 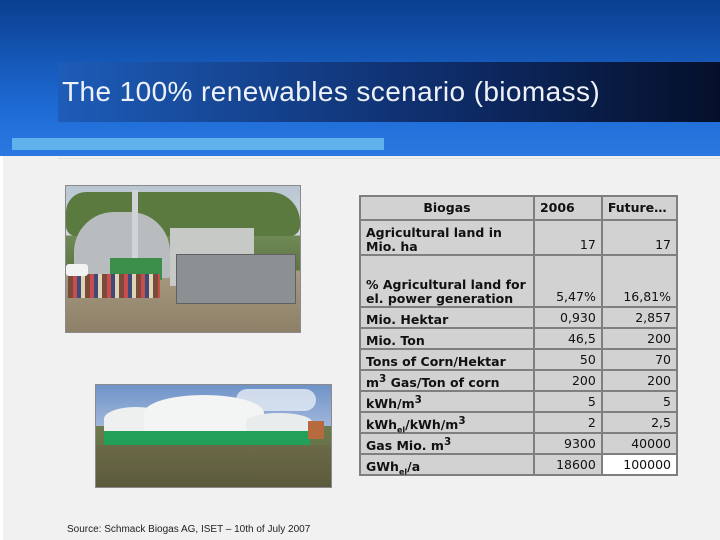 I want to click on biogas-domes-photo, so click(x=213, y=436).